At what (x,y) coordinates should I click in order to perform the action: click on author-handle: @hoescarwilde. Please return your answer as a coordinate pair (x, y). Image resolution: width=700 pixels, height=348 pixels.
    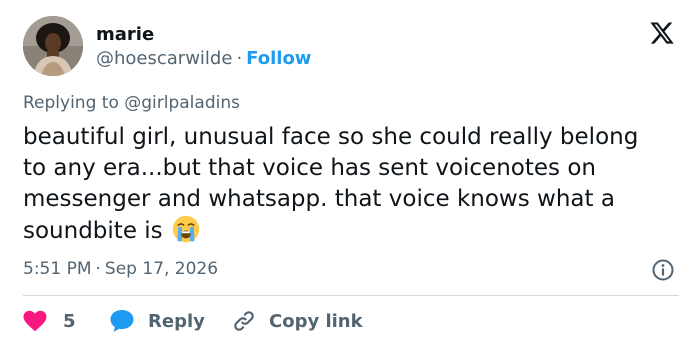
    Looking at the image, I should click on (164, 58).